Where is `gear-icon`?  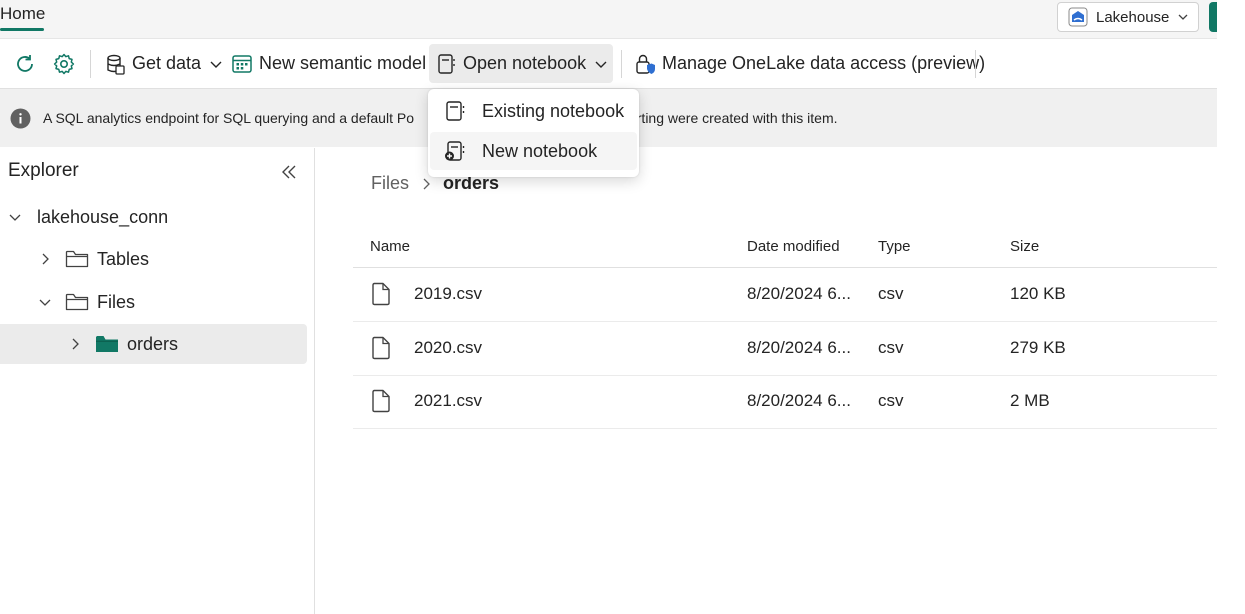
gear-icon is located at coordinates (64, 63).